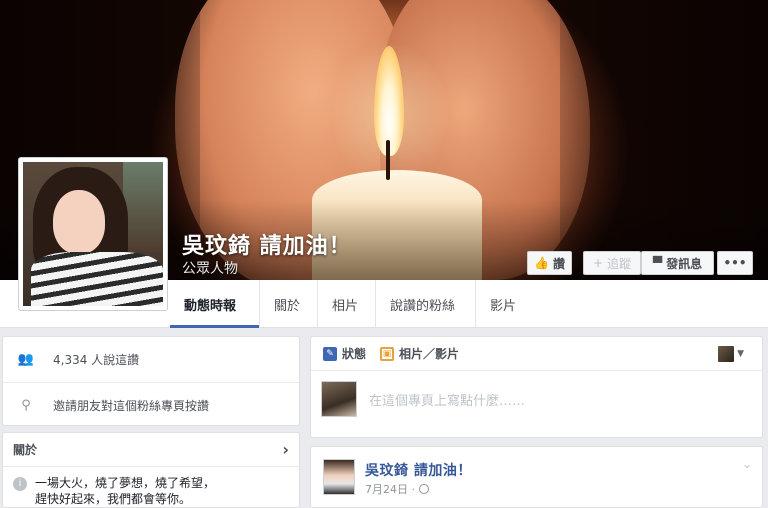  I want to click on tab-photos: 相片, so click(347, 304).